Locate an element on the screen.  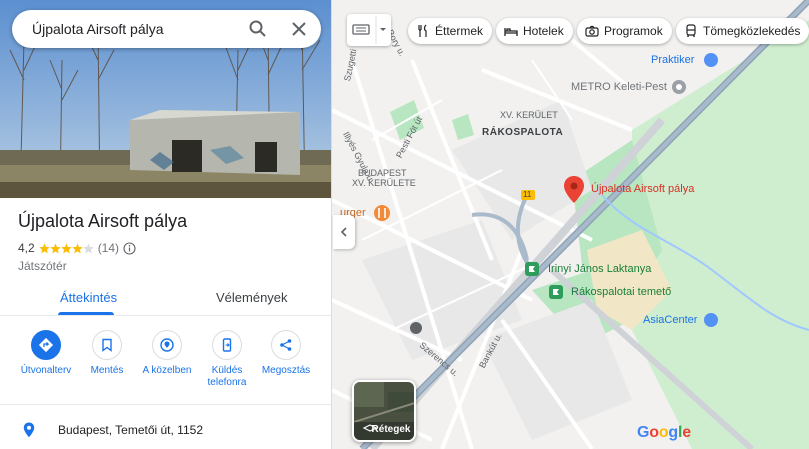
chip-restaurants: Éttermek is located at coordinates (450, 31).